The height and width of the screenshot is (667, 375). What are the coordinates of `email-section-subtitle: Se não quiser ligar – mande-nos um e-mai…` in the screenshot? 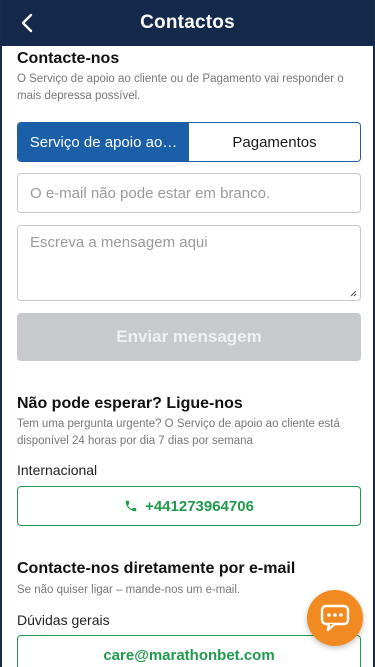 It's located at (129, 590).